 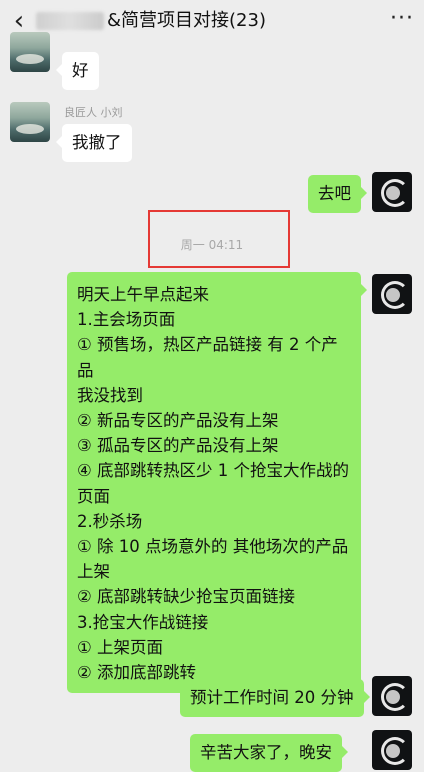 What do you see at coordinates (97, 142) in the screenshot?
I see `message-text: 我撤了` at bounding box center [97, 142].